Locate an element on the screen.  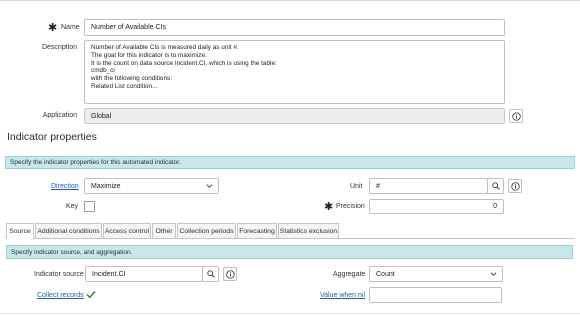
aggregate-select: Count is located at coordinates (436, 274).